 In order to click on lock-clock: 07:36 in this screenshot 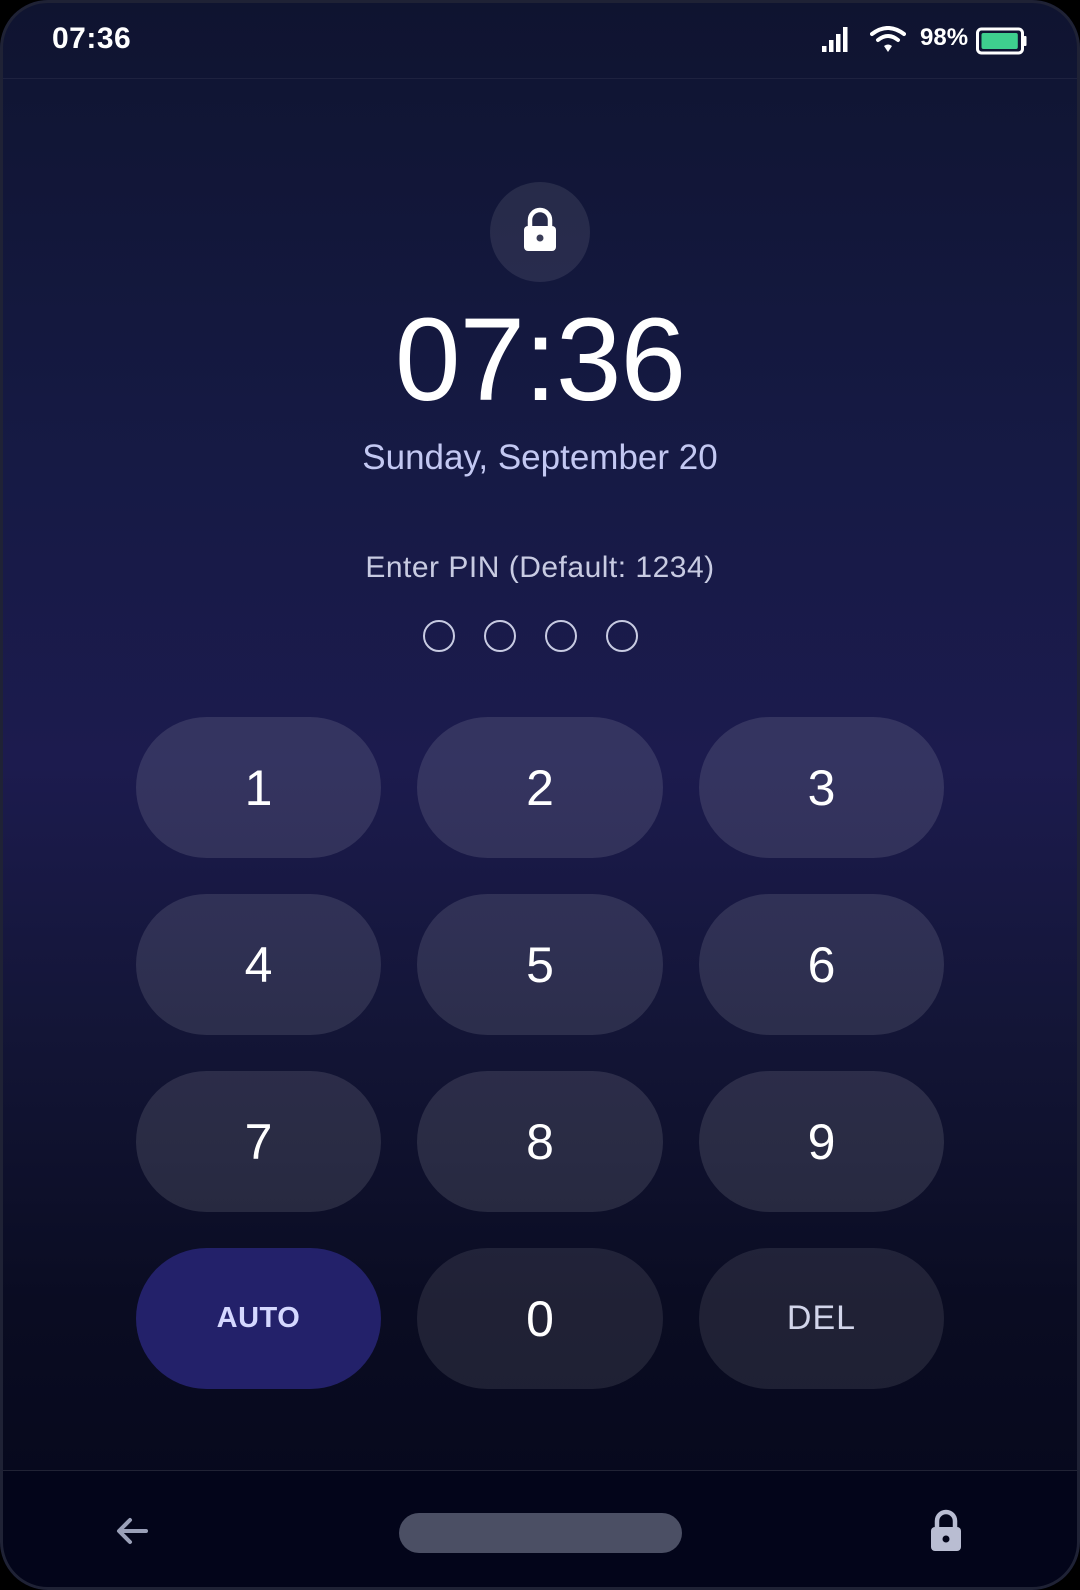, I will do `click(540, 360)`.